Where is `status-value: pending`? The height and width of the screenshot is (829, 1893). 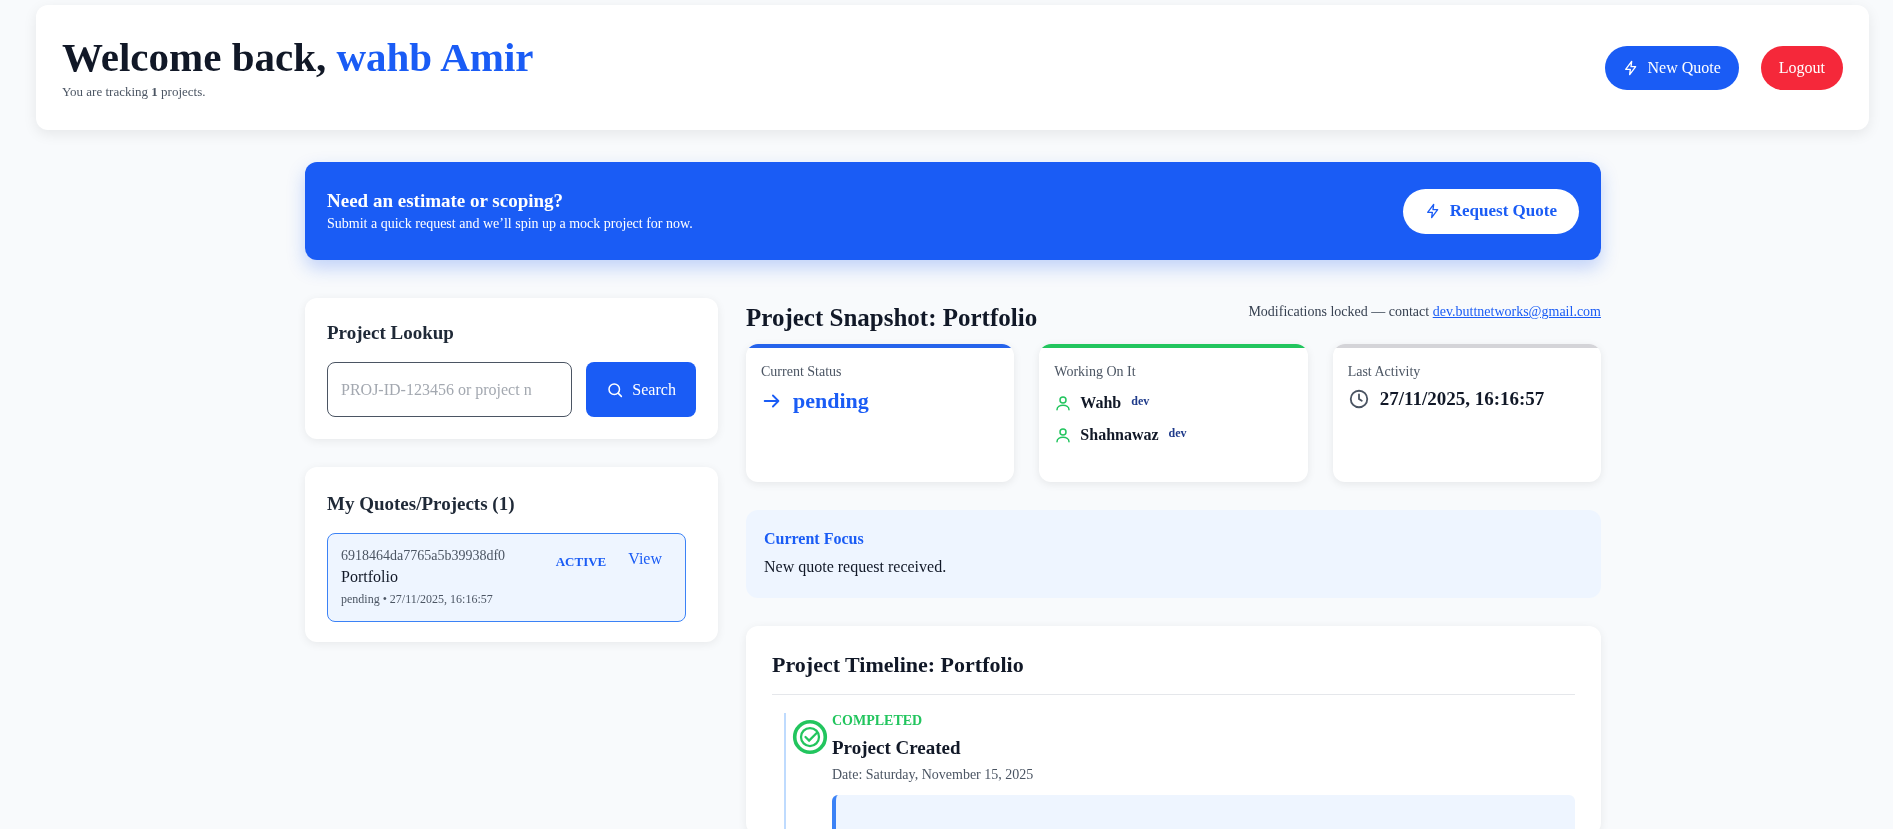 status-value: pending is located at coordinates (831, 401).